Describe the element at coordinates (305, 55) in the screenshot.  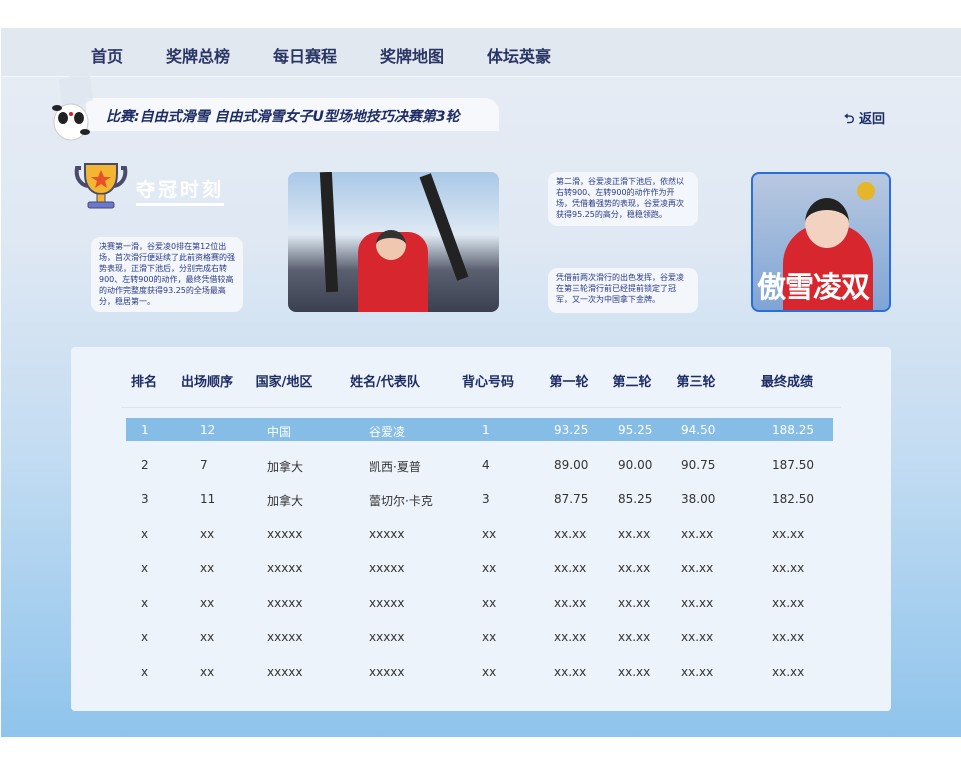
I see `nav-daily-schedule: 每日赛程` at that location.